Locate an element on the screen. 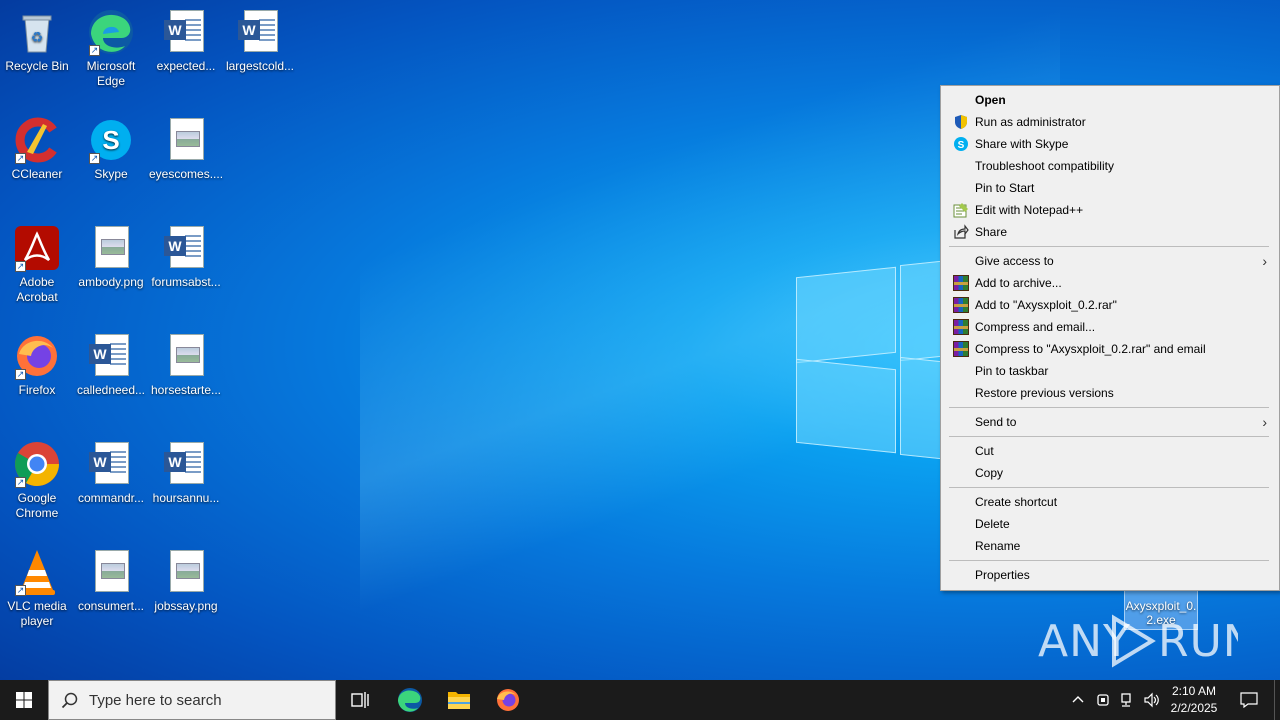  taskbar-edge-button is located at coordinates (410, 700).